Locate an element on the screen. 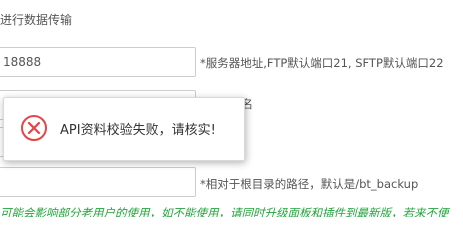  server-port-input is located at coordinates (98, 62).